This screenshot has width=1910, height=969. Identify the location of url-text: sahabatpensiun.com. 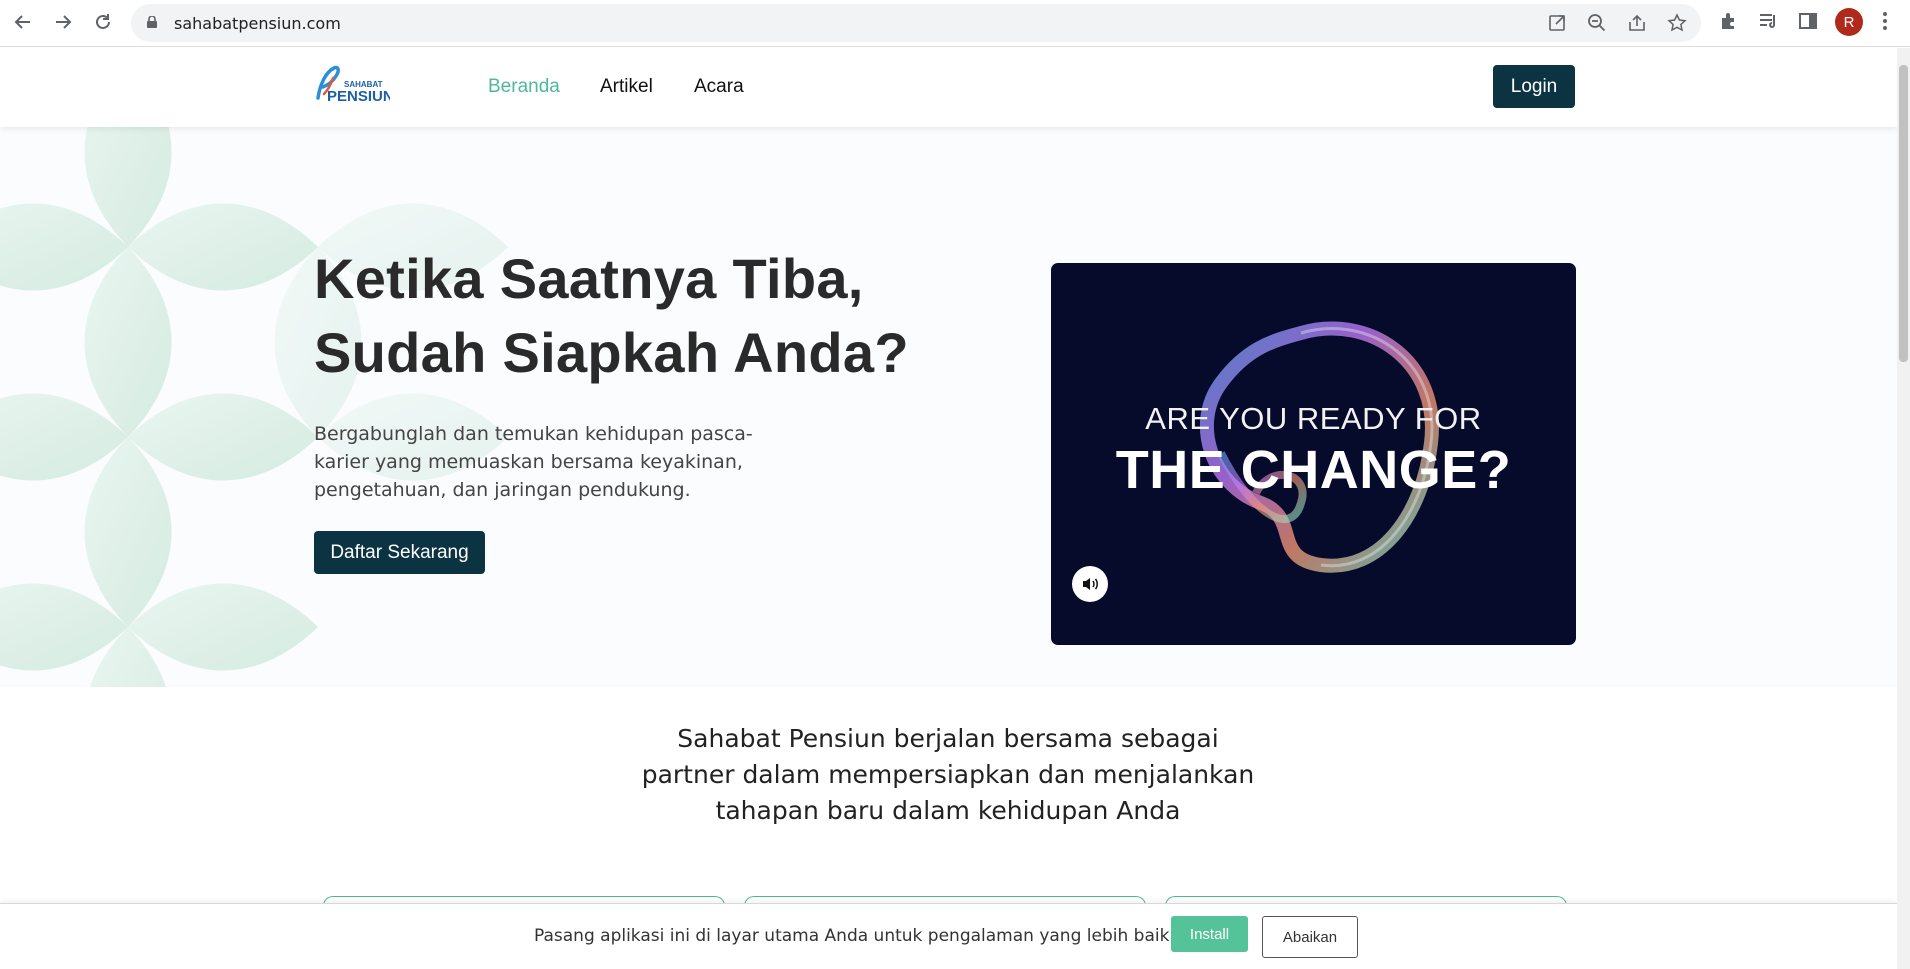
(257, 23).